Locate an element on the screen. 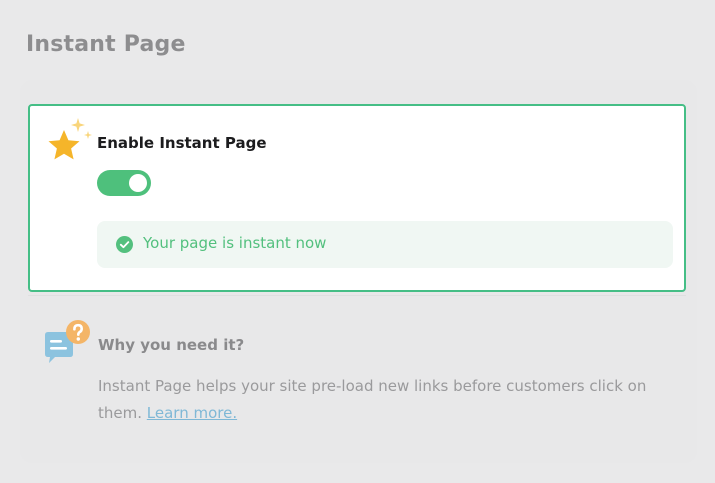  learn-more-link: Learn more. is located at coordinates (192, 413).